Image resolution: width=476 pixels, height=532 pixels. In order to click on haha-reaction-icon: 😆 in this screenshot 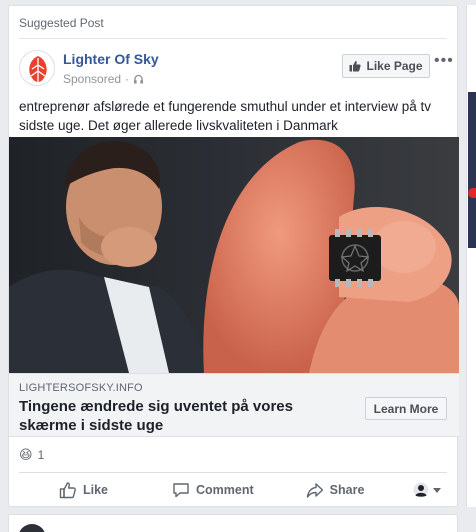, I will do `click(26, 454)`.